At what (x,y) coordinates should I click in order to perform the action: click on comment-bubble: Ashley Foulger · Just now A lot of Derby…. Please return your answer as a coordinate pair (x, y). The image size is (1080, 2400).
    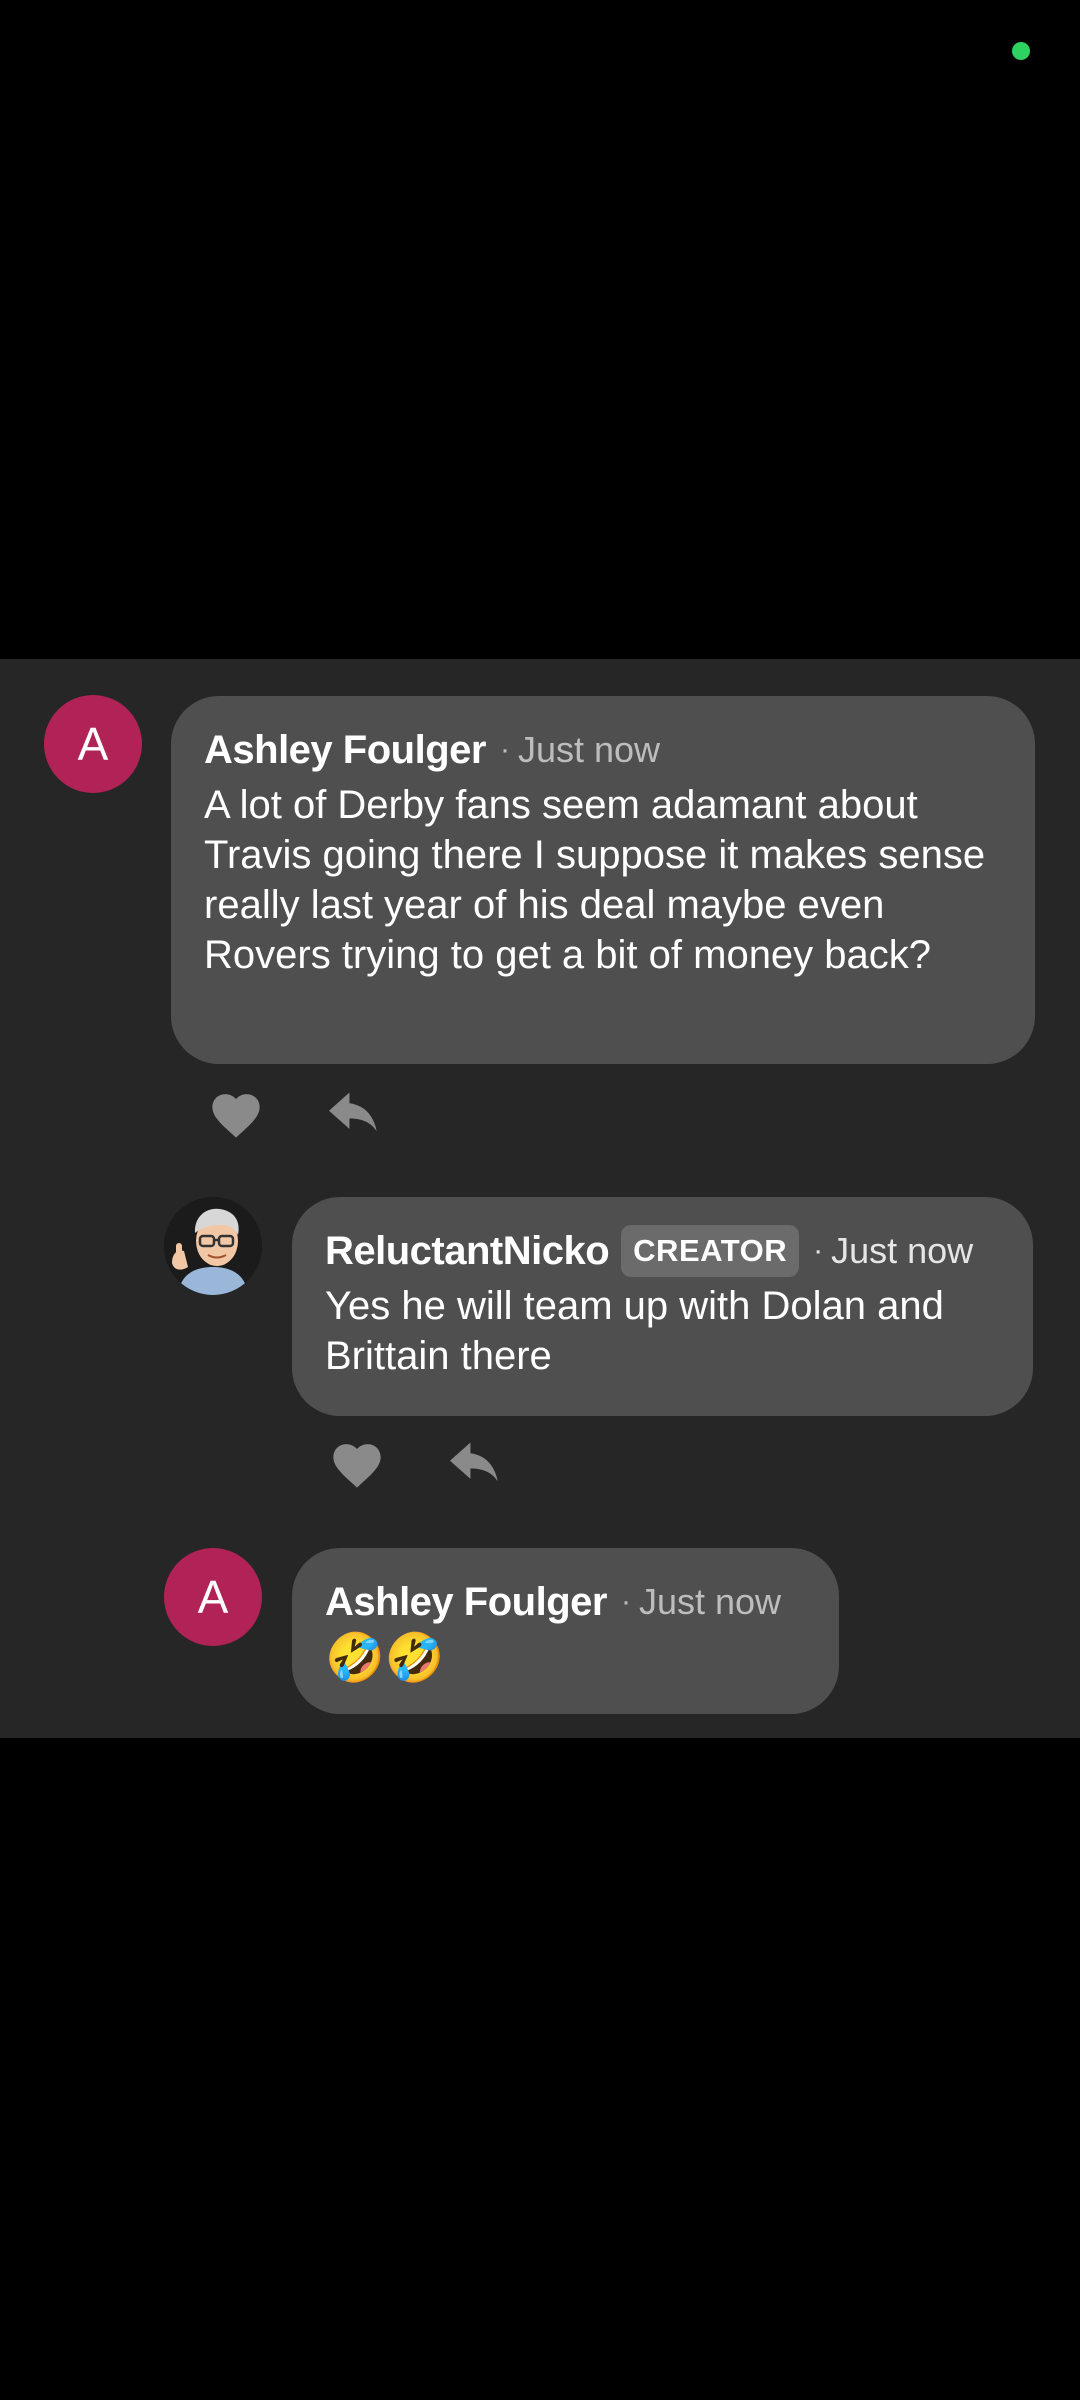
    Looking at the image, I should click on (603, 880).